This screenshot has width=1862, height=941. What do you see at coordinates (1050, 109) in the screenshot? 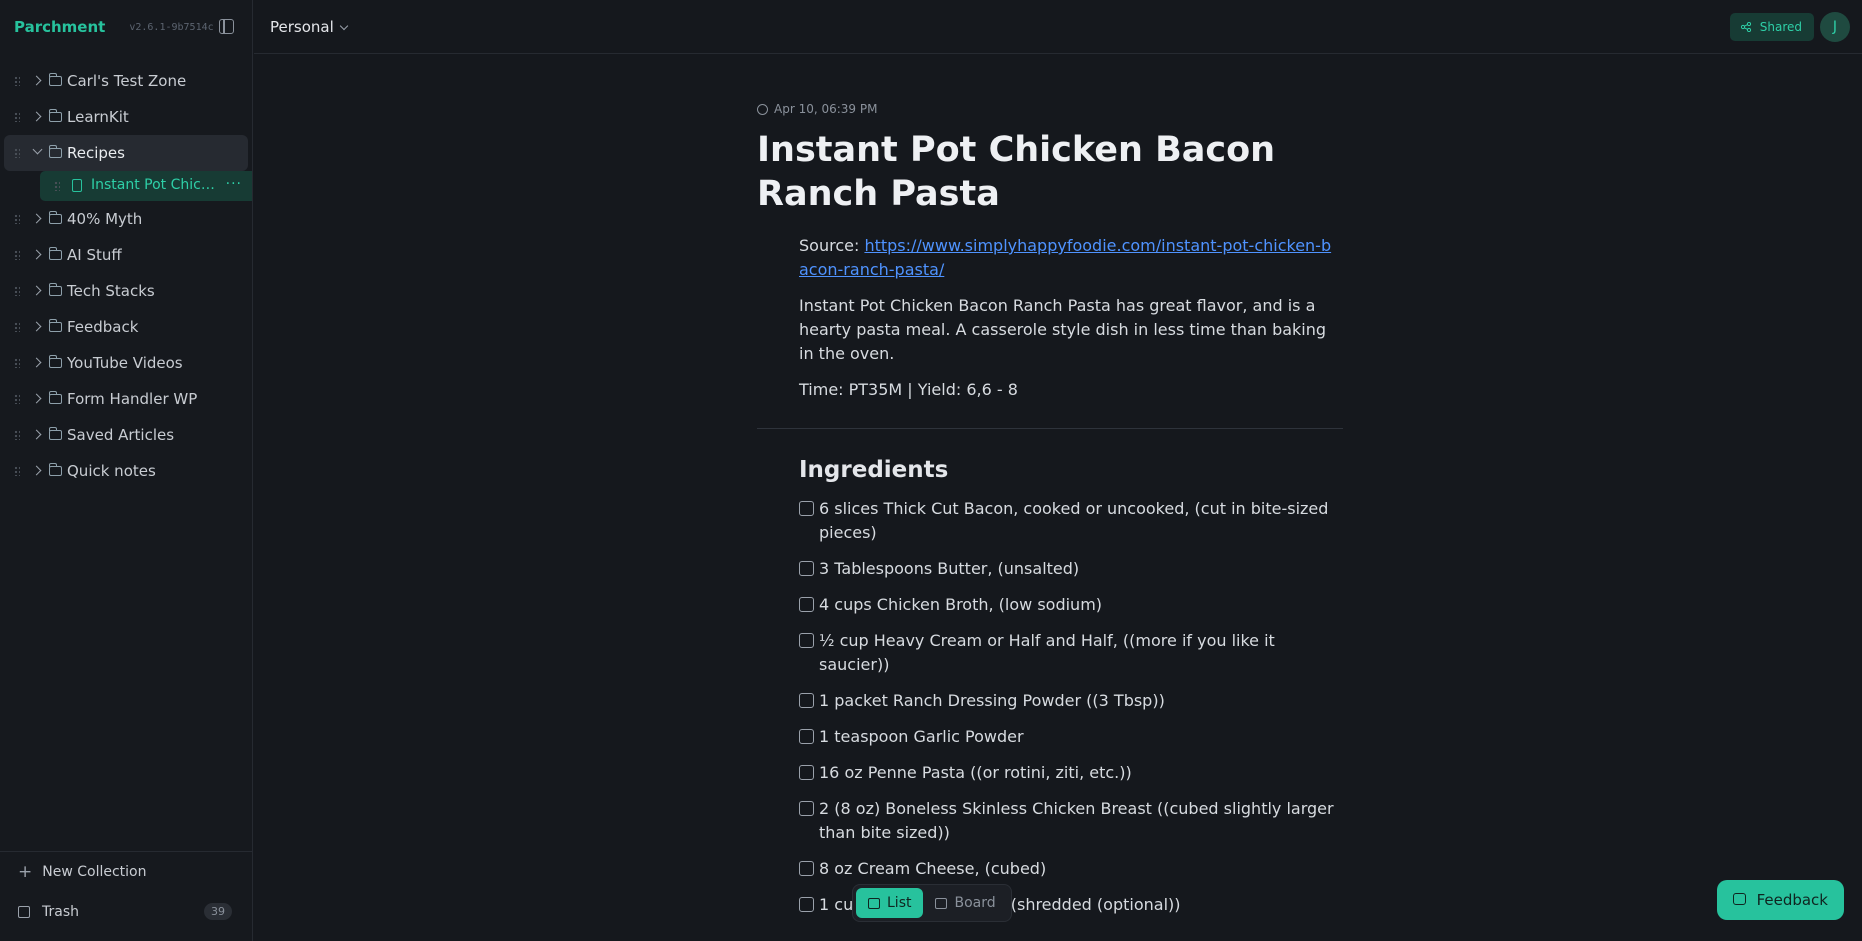
I see `document-timestamp: Apr 10, 06:39 PM` at bounding box center [1050, 109].